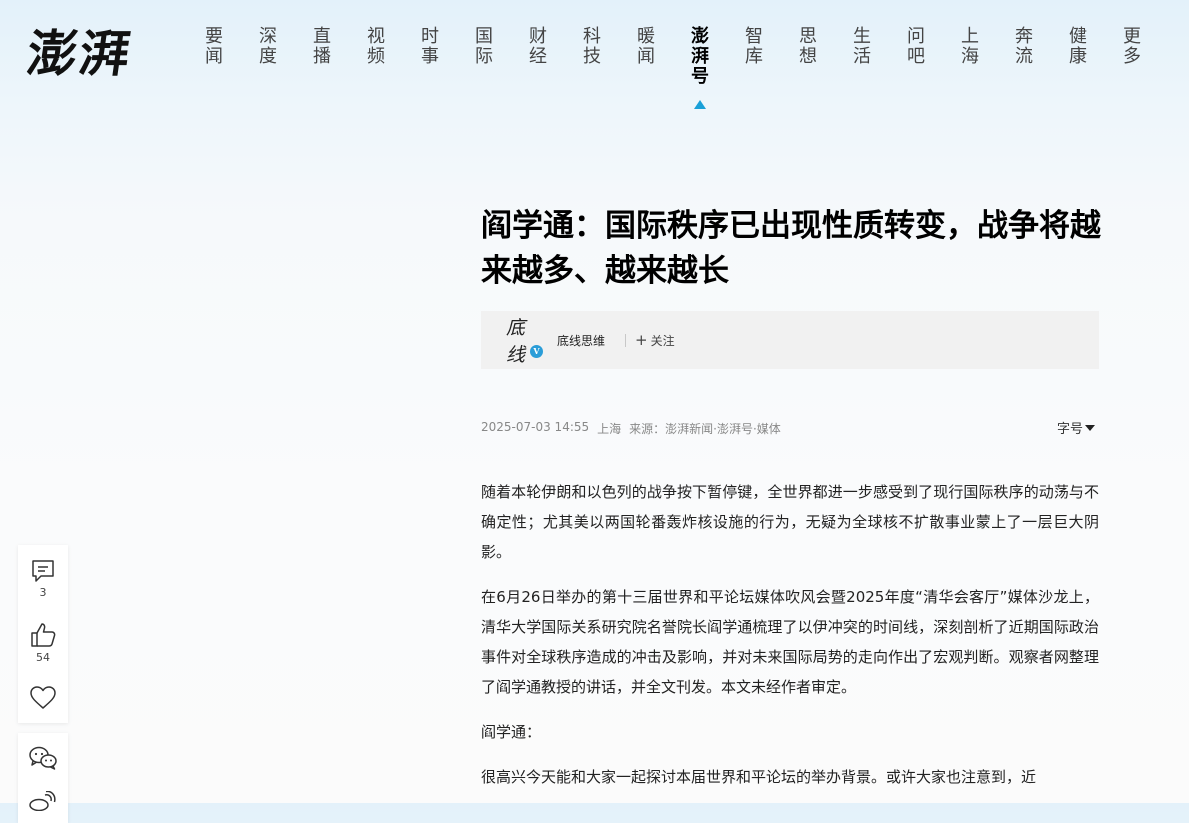 This screenshot has height=823, width=1189. I want to click on nav-item: 国际, so click(484, 47).